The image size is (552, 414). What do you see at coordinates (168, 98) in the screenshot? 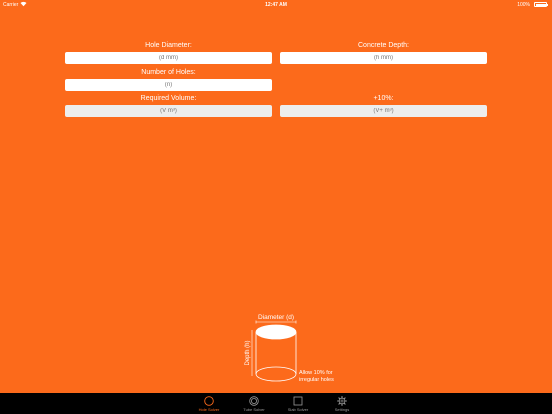
I see `required-volume-label: Required Volume:` at bounding box center [168, 98].